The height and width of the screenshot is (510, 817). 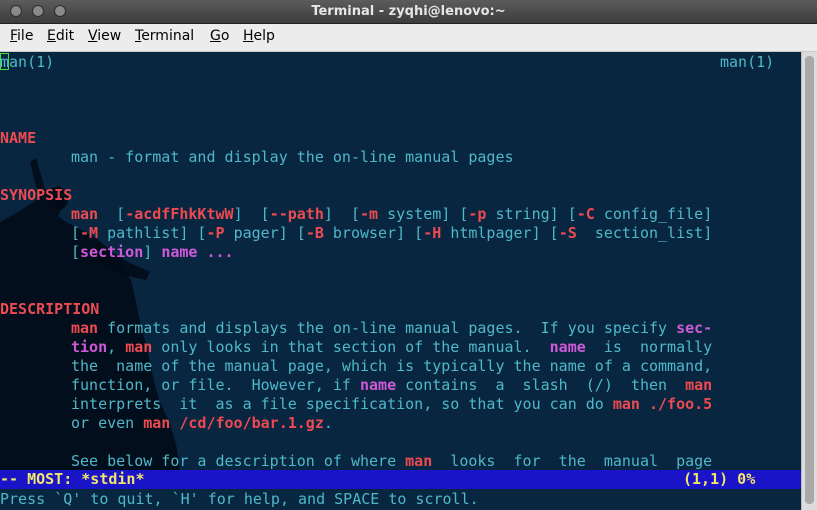 What do you see at coordinates (259, 36) in the screenshot?
I see `menu-help: Help` at bounding box center [259, 36].